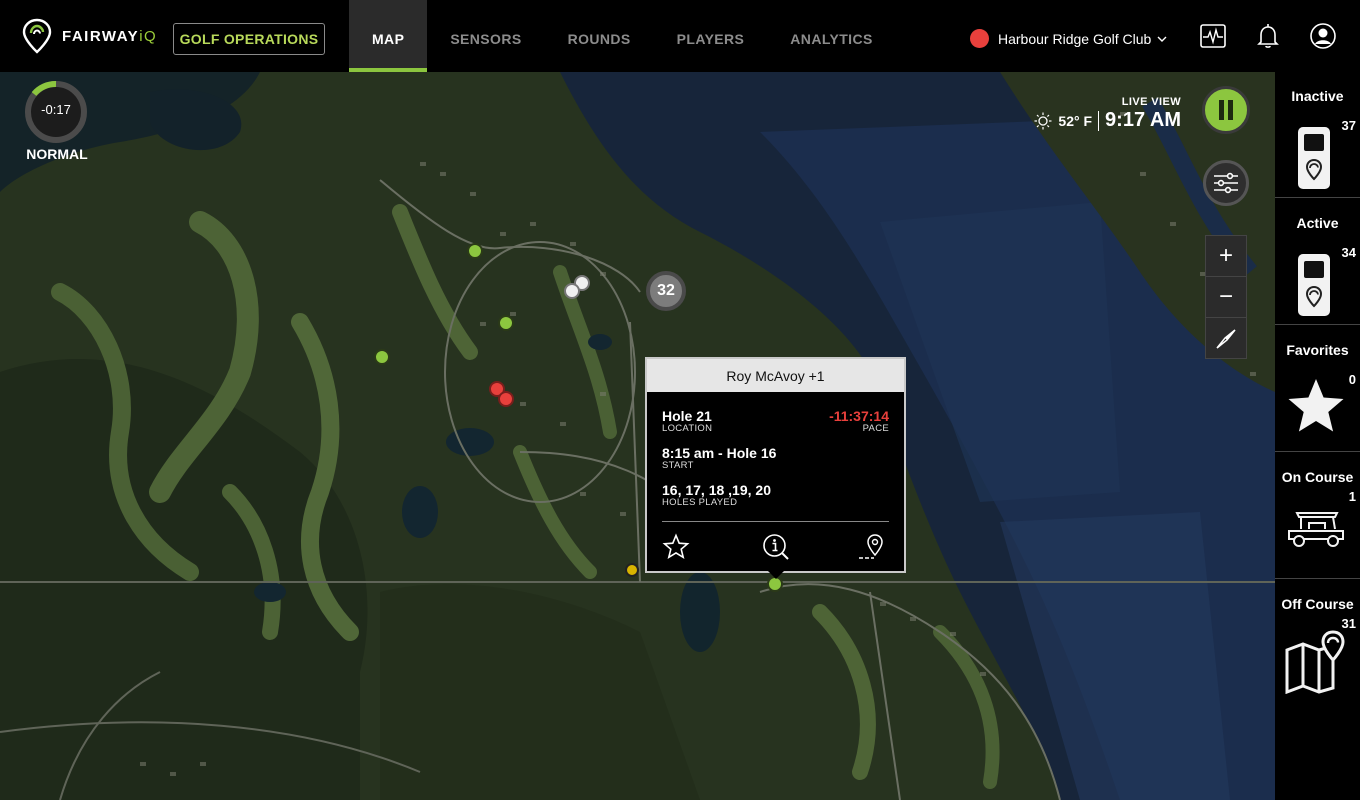  I want to click on pulse-icon, so click(1213, 36).